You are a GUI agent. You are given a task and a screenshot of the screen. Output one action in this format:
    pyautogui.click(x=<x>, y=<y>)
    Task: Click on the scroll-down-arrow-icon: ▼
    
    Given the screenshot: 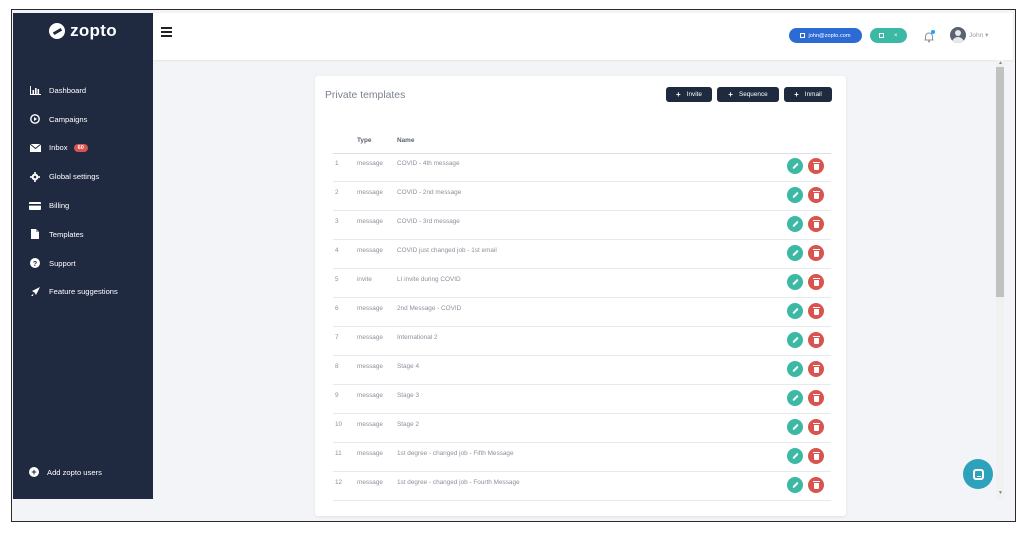 What is the action you would take?
    pyautogui.click(x=1000, y=493)
    